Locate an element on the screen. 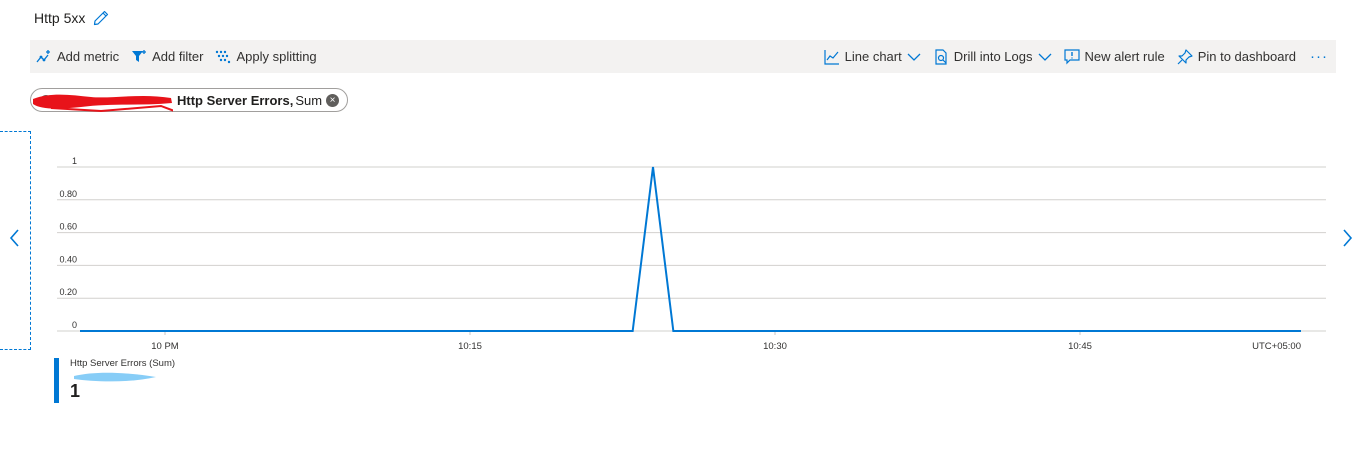  pill-aggregation: Sum is located at coordinates (309, 100).